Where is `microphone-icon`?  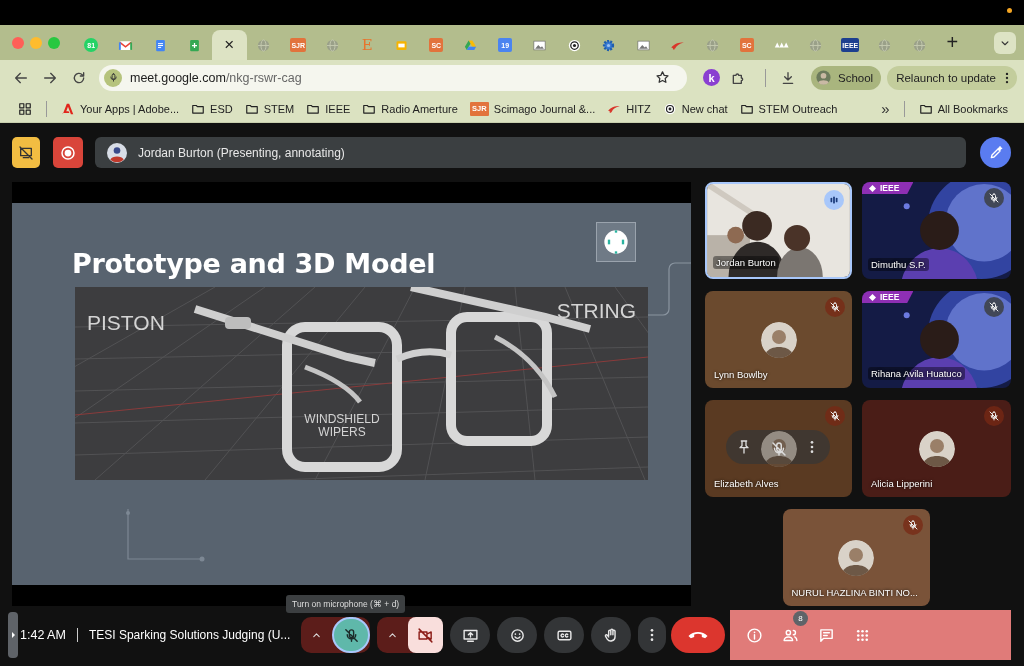
microphone-icon is located at coordinates (113, 77).